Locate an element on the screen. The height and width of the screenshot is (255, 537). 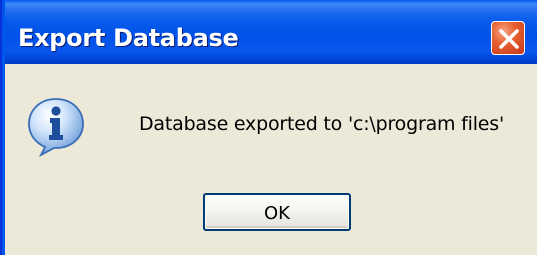
window-title: Export Database is located at coordinates (128, 38).